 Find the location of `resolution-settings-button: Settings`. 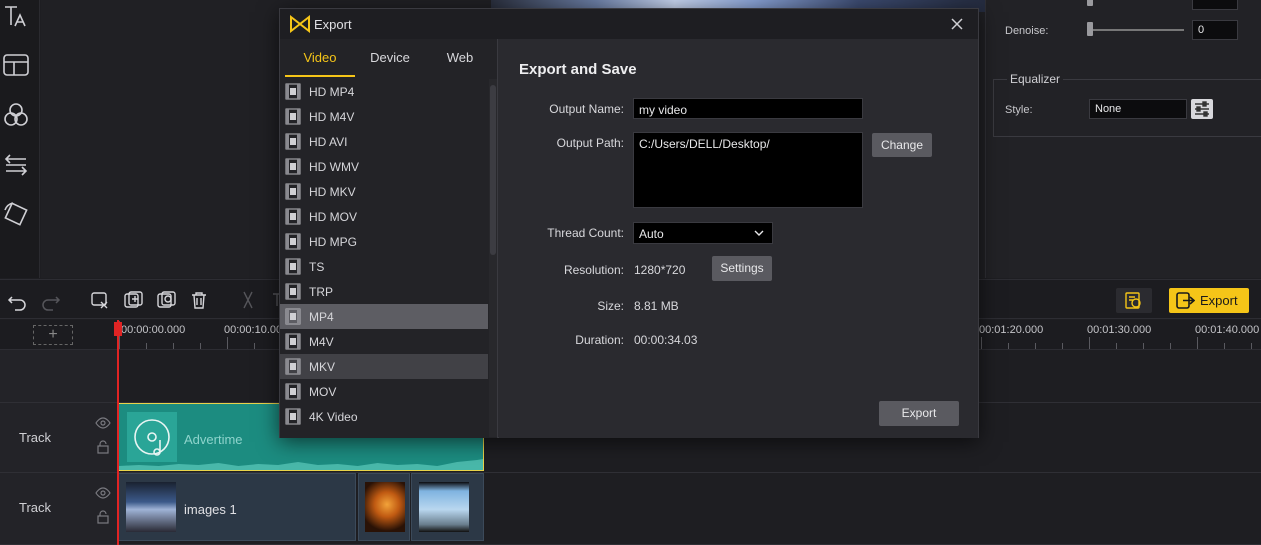

resolution-settings-button: Settings is located at coordinates (742, 268).